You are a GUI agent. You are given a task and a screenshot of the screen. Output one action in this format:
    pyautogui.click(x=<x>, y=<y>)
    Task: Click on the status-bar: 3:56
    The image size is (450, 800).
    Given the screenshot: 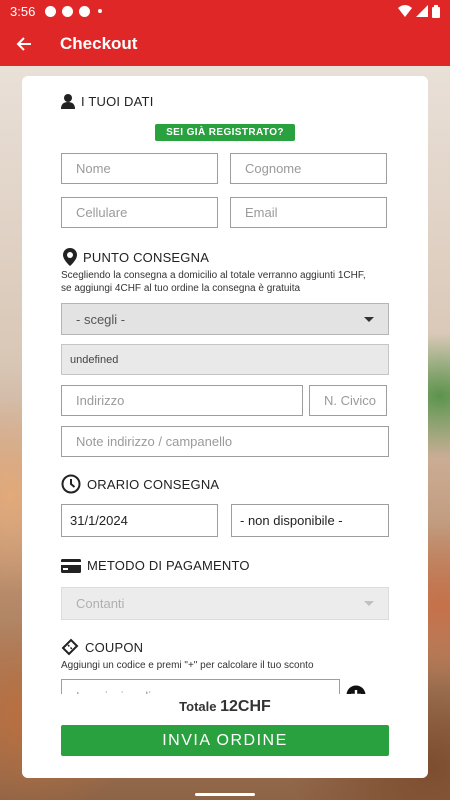 What is the action you would take?
    pyautogui.click(x=225, y=11)
    